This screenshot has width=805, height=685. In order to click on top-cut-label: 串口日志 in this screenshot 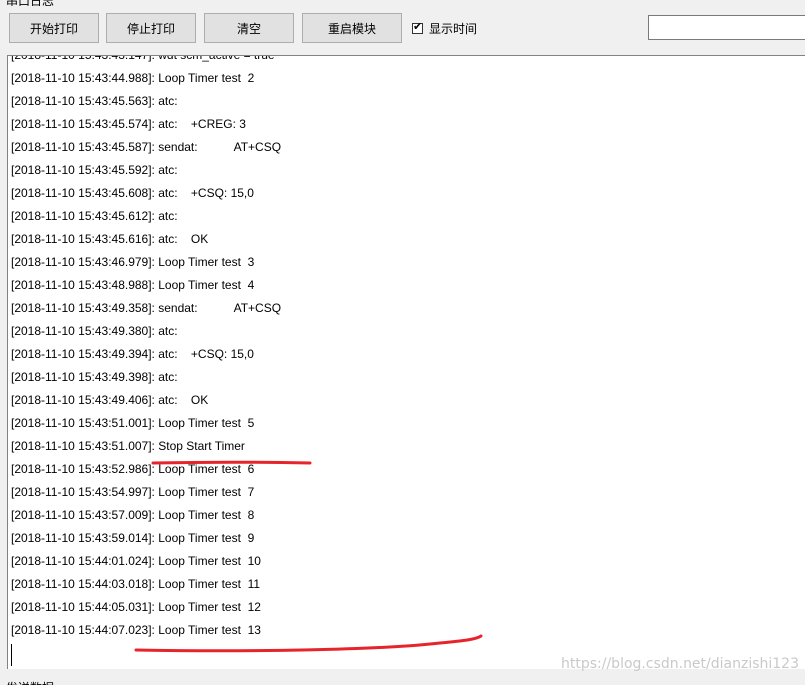, I will do `click(402, 3)`.